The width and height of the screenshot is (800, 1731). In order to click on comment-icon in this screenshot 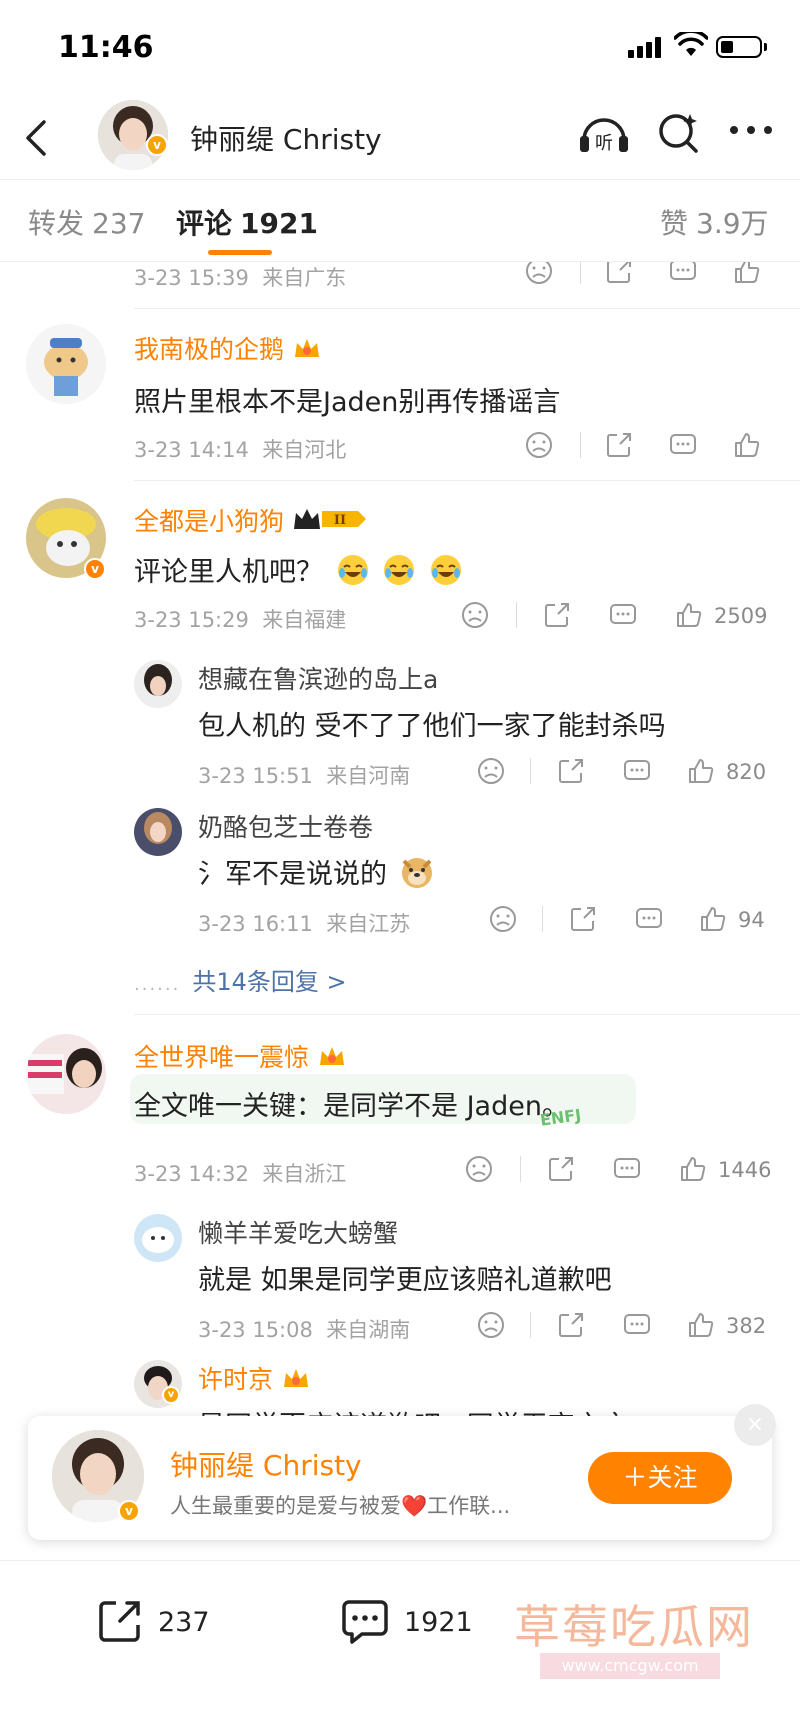, I will do `click(365, 1622)`.